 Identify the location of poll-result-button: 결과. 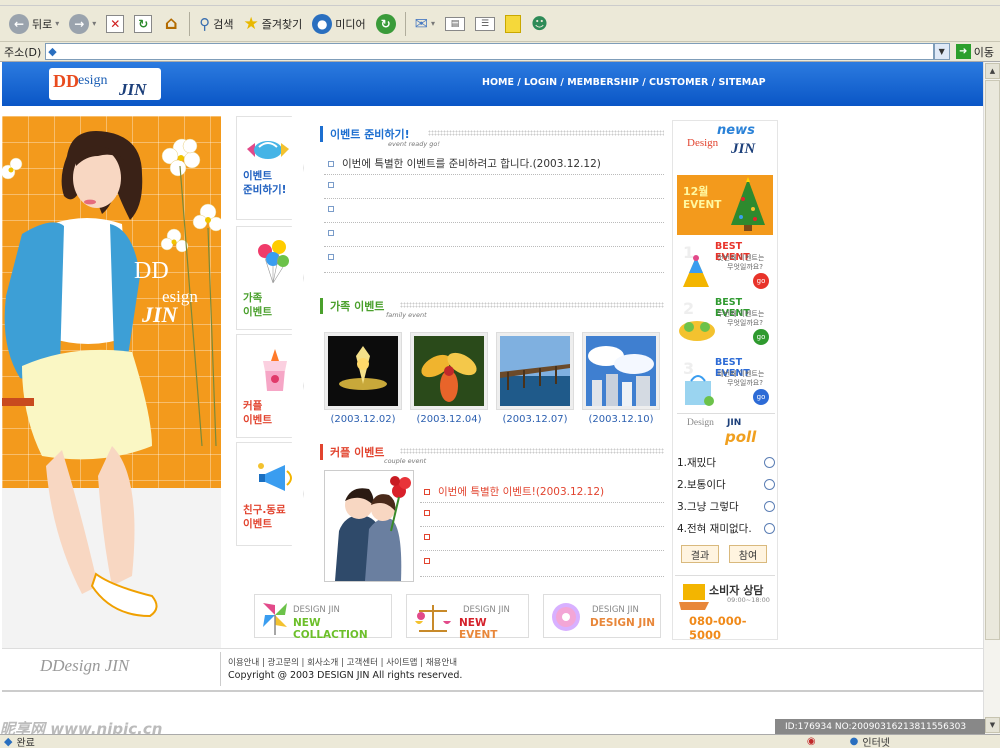
(700, 554).